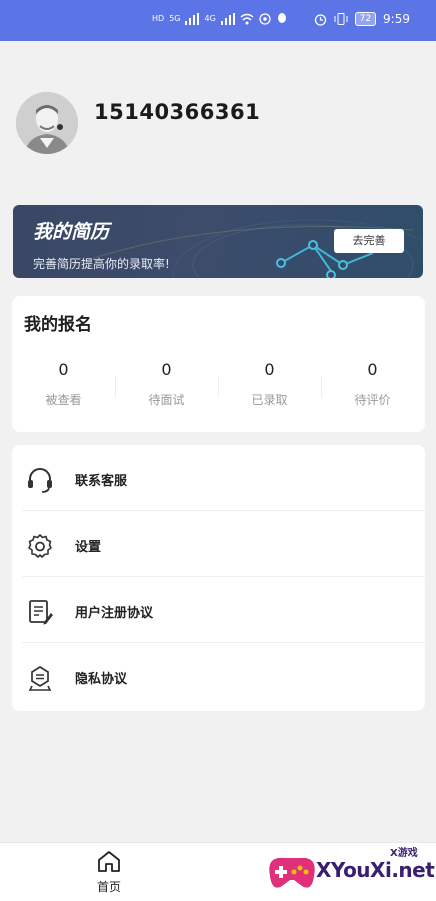  Describe the element at coordinates (192, 18) in the screenshot. I see `signal-icon` at that location.